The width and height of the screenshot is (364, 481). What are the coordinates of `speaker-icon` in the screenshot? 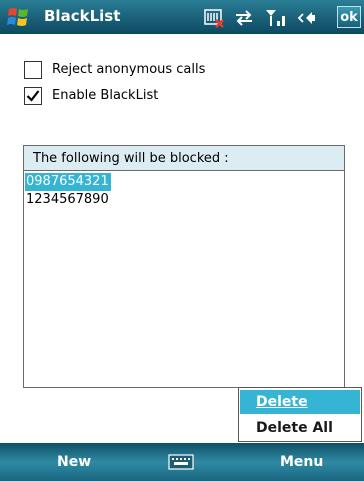 It's located at (310, 18).